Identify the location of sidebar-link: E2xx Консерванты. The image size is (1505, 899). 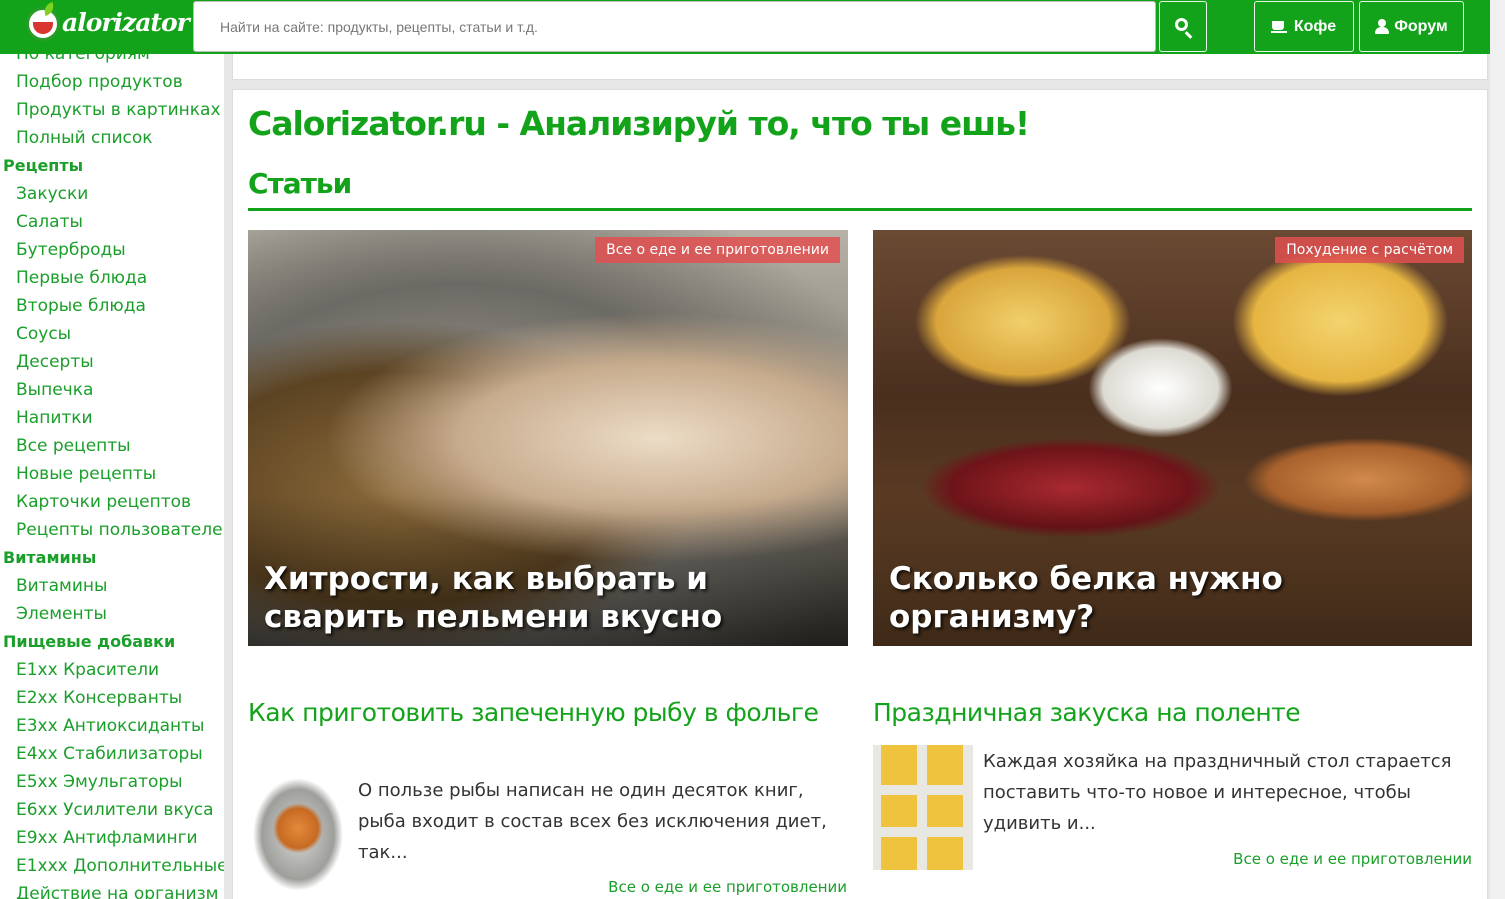
(112, 698).